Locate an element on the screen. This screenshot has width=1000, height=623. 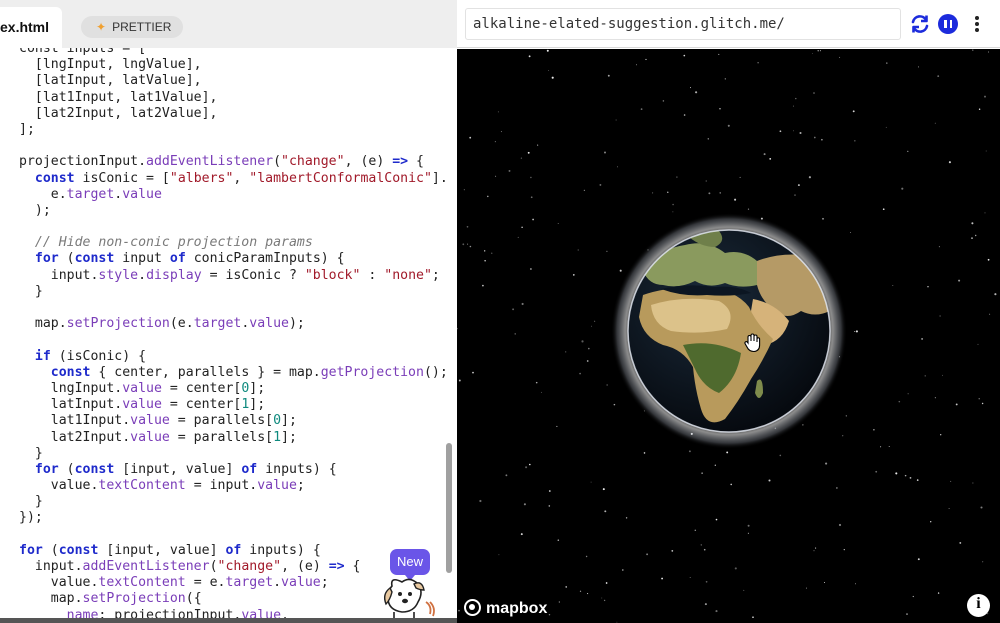
code-line: }); is located at coordinates (31, 518).